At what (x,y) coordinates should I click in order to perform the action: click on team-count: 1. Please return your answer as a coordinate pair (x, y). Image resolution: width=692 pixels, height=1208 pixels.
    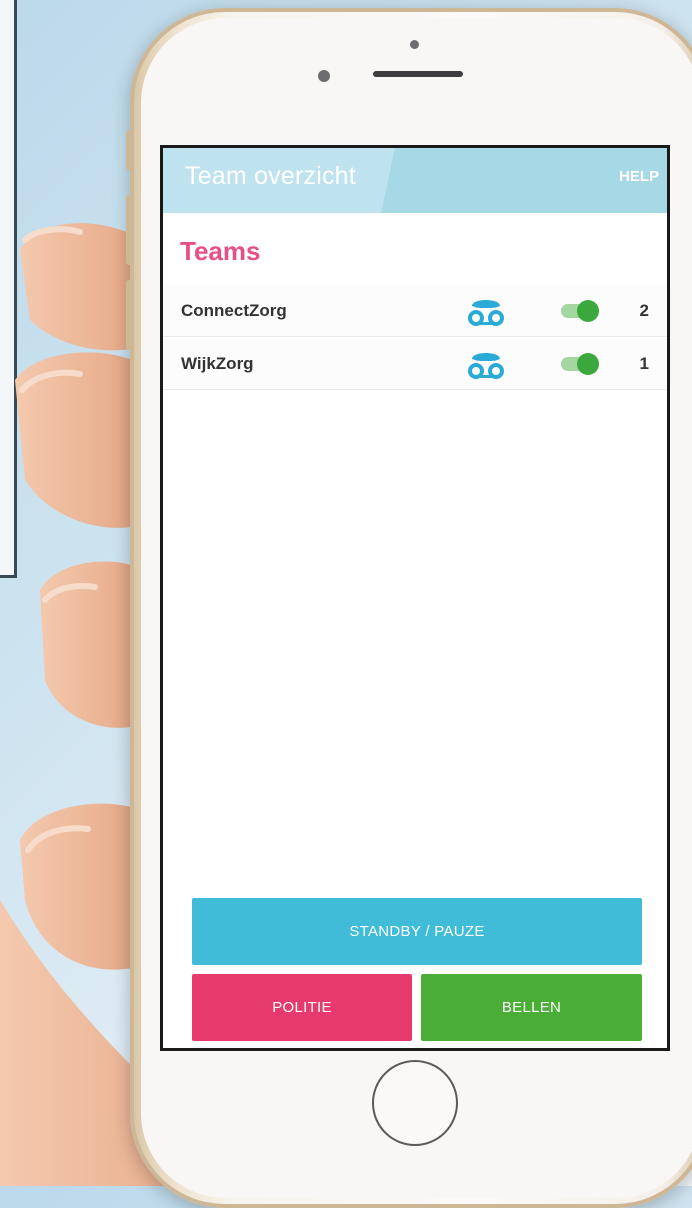
    Looking at the image, I should click on (644, 363).